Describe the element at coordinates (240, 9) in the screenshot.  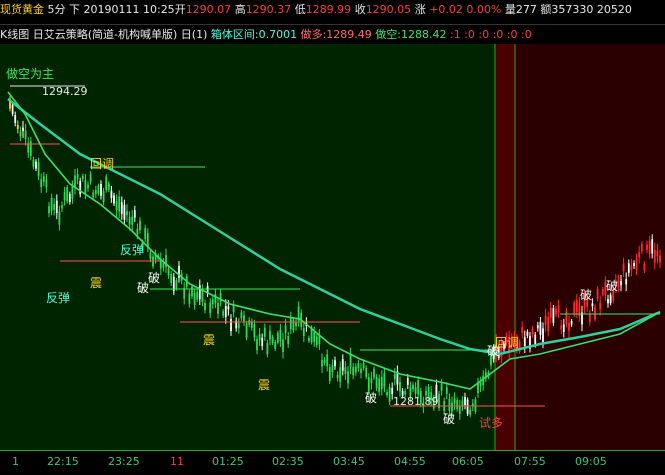
I see `high-label: 高` at that location.